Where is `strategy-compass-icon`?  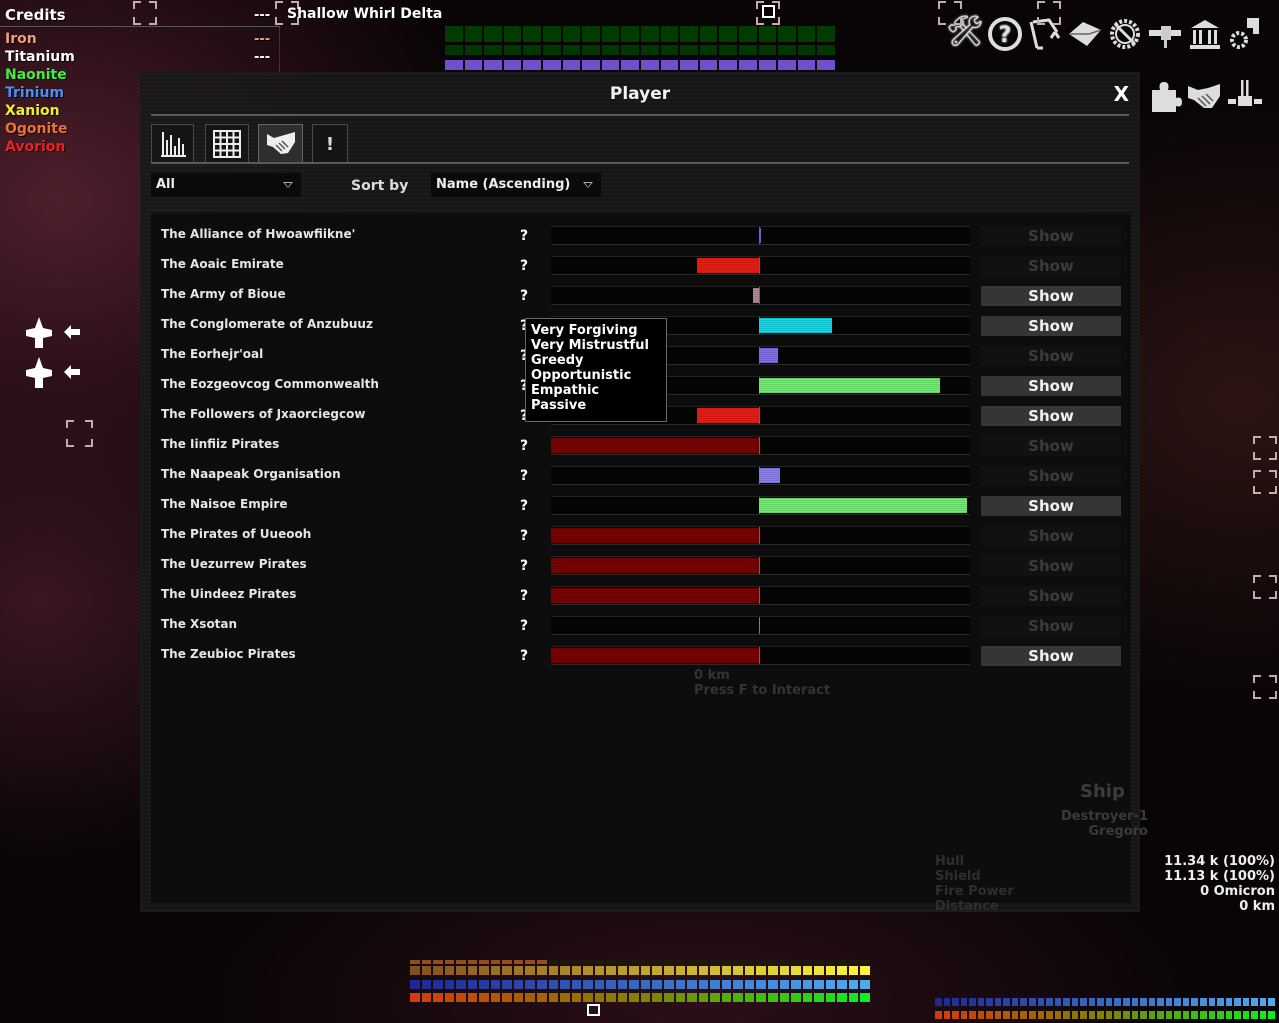 strategy-compass-icon is located at coordinates (1125, 34).